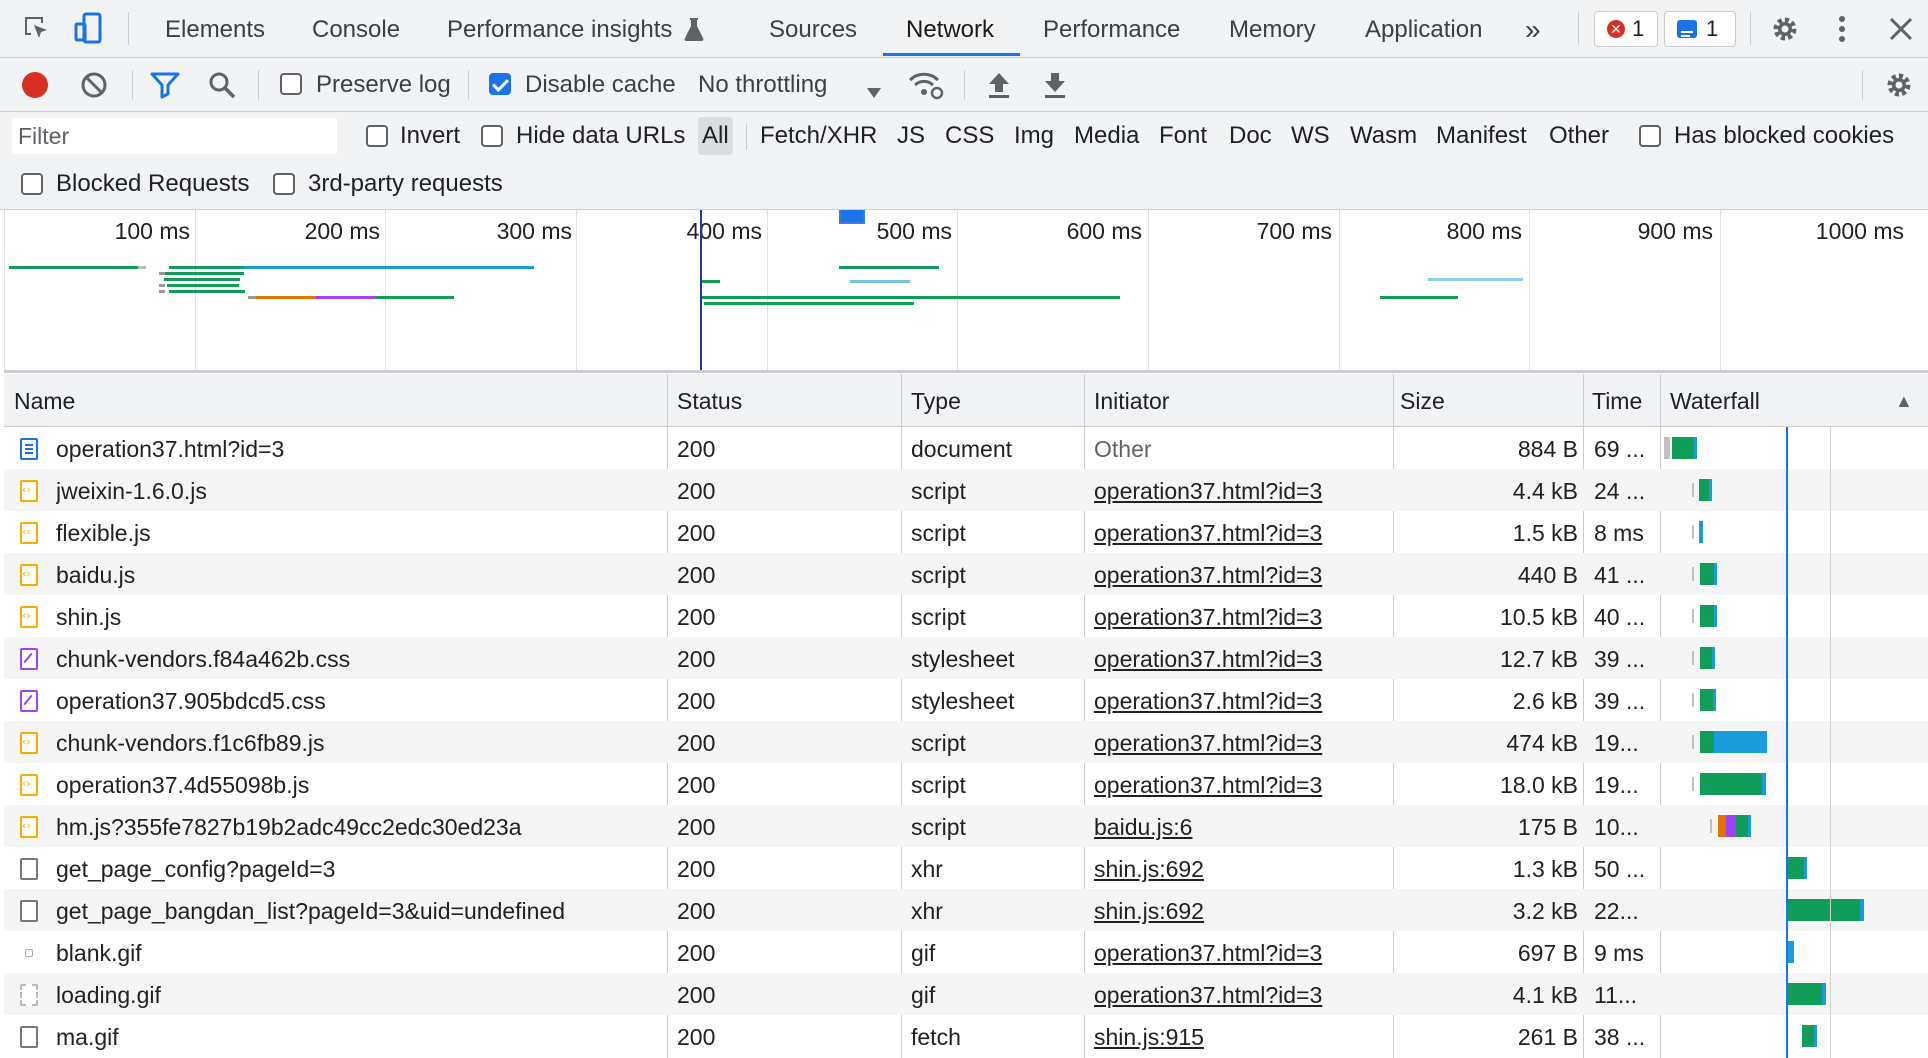 This screenshot has height=1058, width=1928. Describe the element at coordinates (1250, 136) in the screenshot. I see `type-filter-doc: Doc` at that location.